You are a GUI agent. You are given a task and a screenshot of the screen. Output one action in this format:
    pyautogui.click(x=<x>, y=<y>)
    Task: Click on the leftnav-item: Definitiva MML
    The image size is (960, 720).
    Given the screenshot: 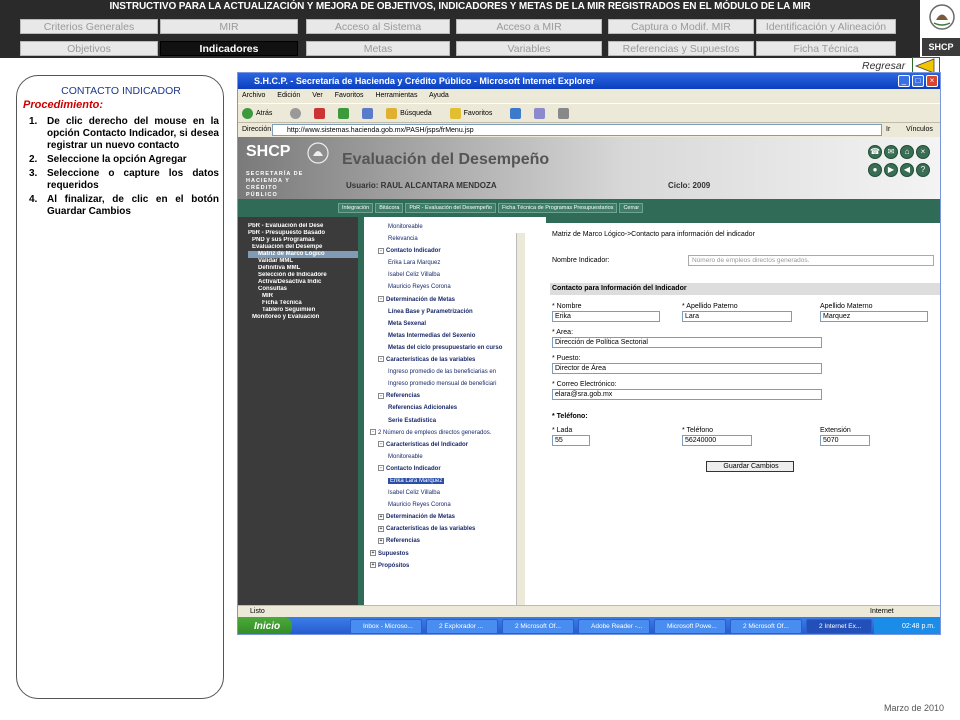 What is the action you would take?
    pyautogui.click(x=303, y=268)
    